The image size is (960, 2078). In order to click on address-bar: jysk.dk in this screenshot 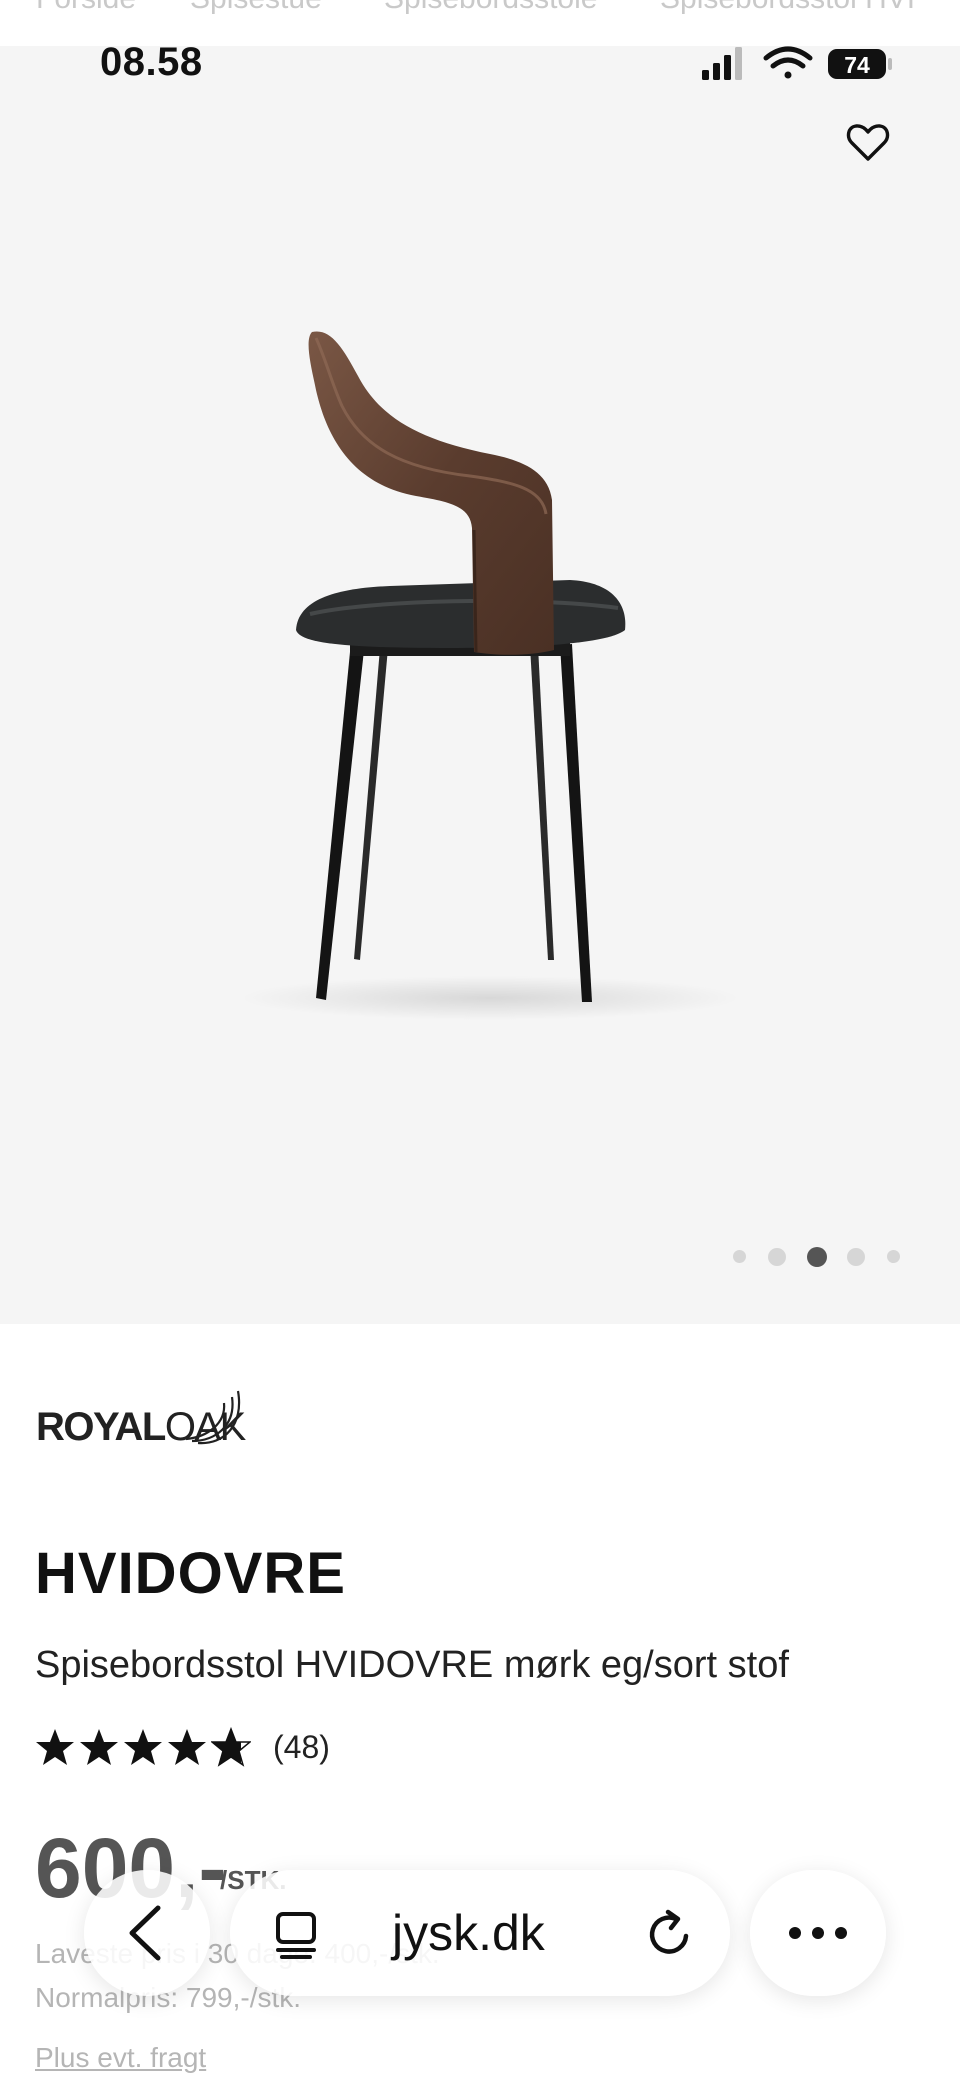, I will do `click(480, 1933)`.